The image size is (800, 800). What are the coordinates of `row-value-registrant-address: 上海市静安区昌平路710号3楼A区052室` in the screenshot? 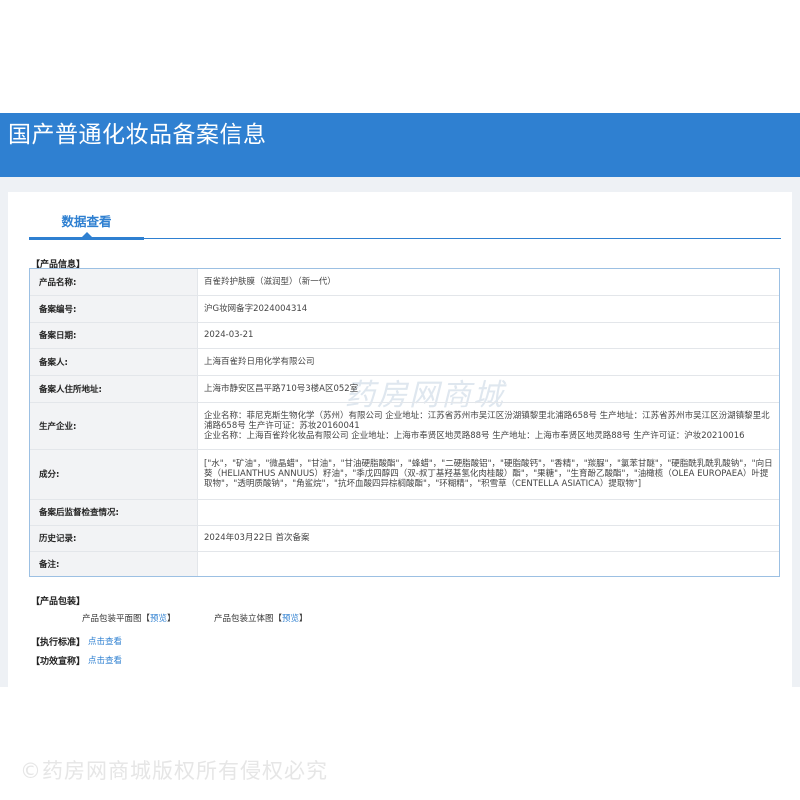 It's located at (488, 389).